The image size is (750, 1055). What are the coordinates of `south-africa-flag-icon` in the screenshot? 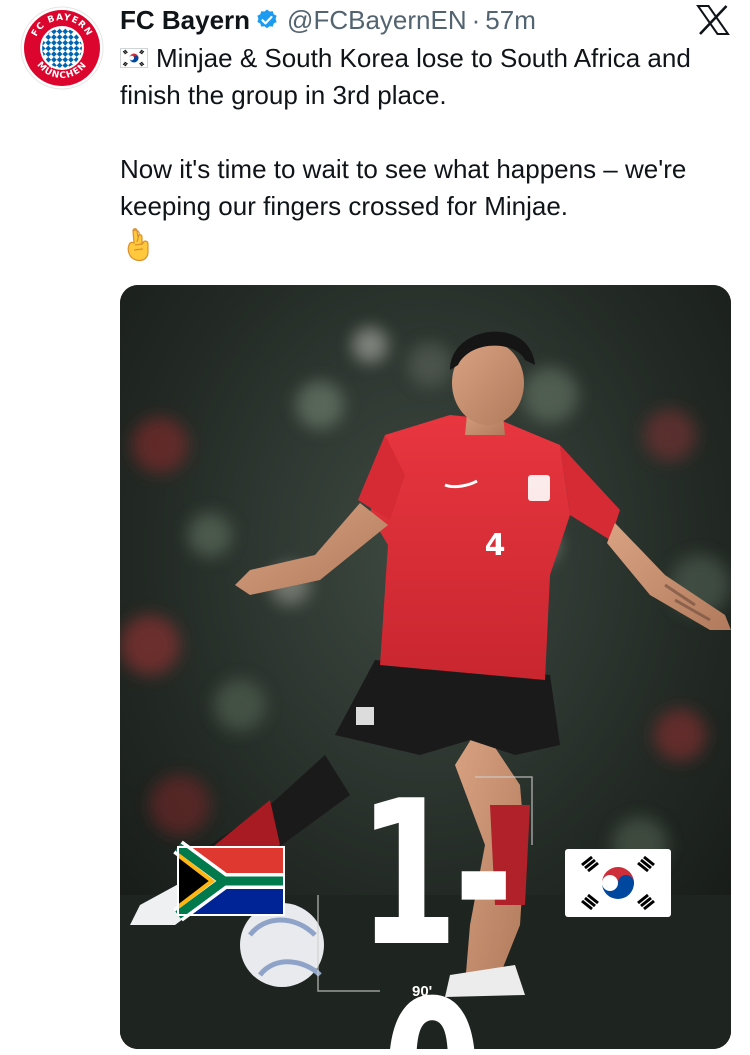 It's located at (229, 881).